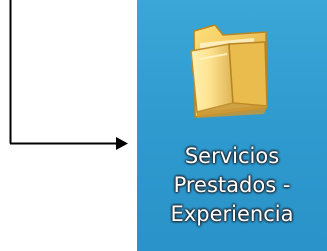  I want to click on folder-label-line-2: Prestados -, so click(232, 185).